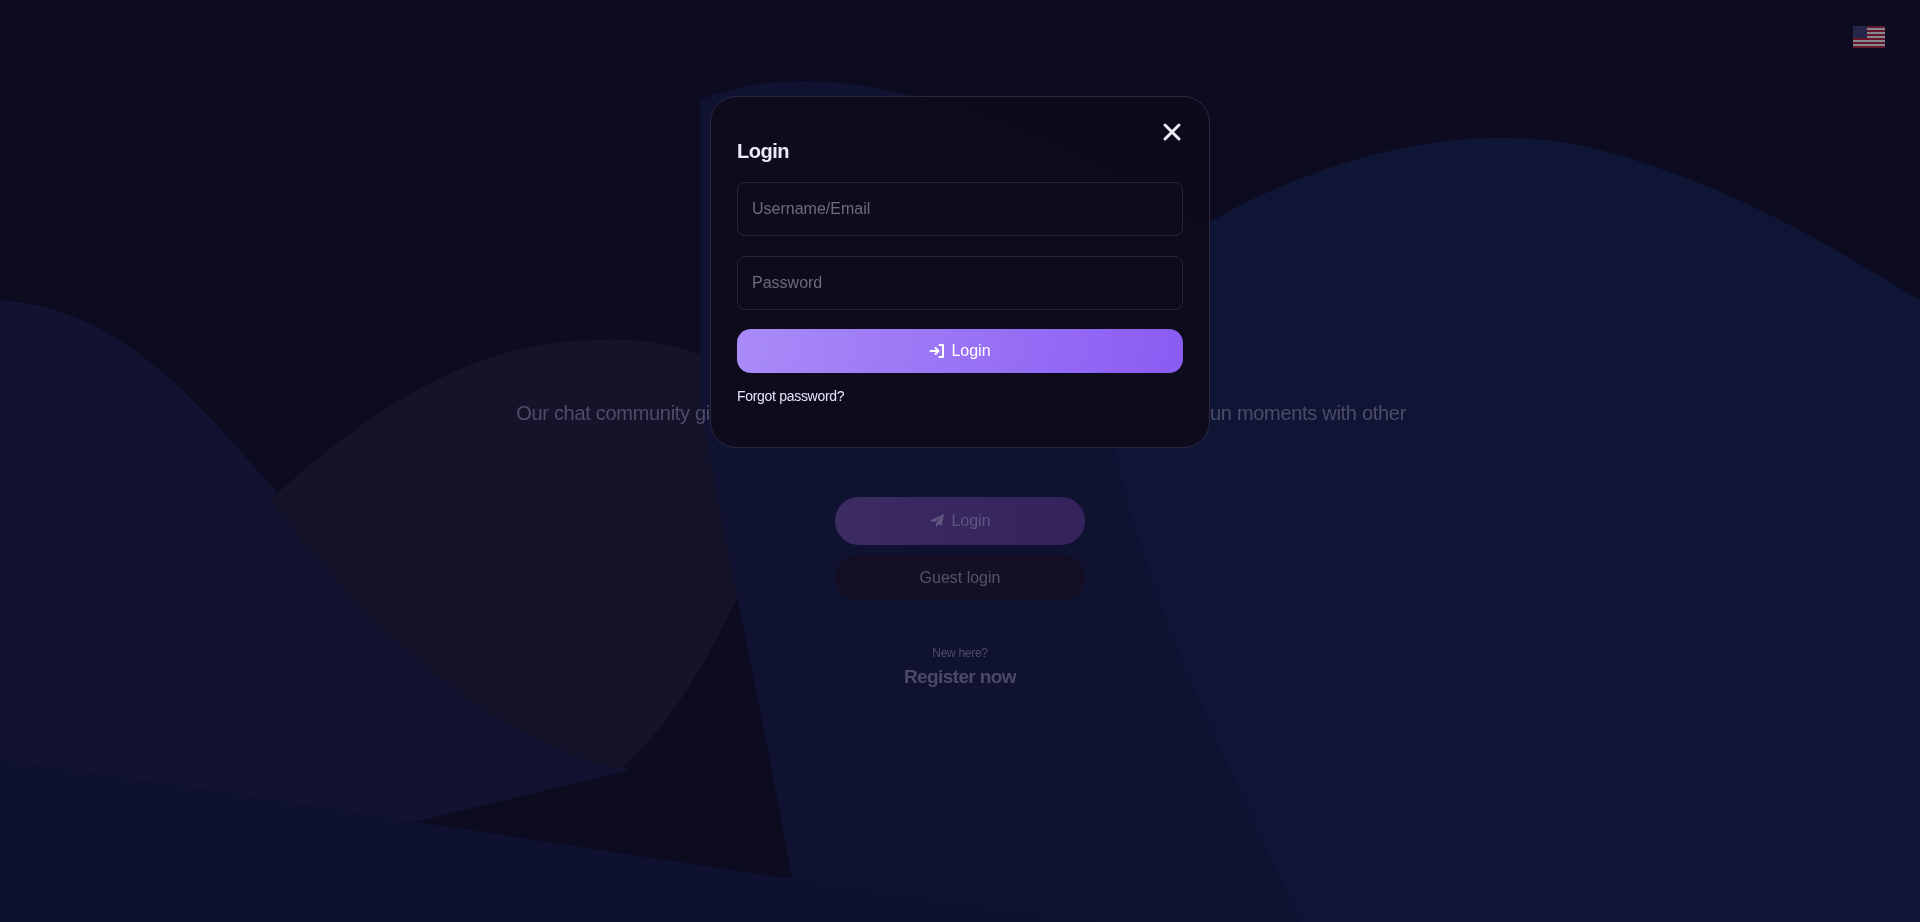  What do you see at coordinates (960, 351) in the screenshot?
I see `login-button: Login` at bounding box center [960, 351].